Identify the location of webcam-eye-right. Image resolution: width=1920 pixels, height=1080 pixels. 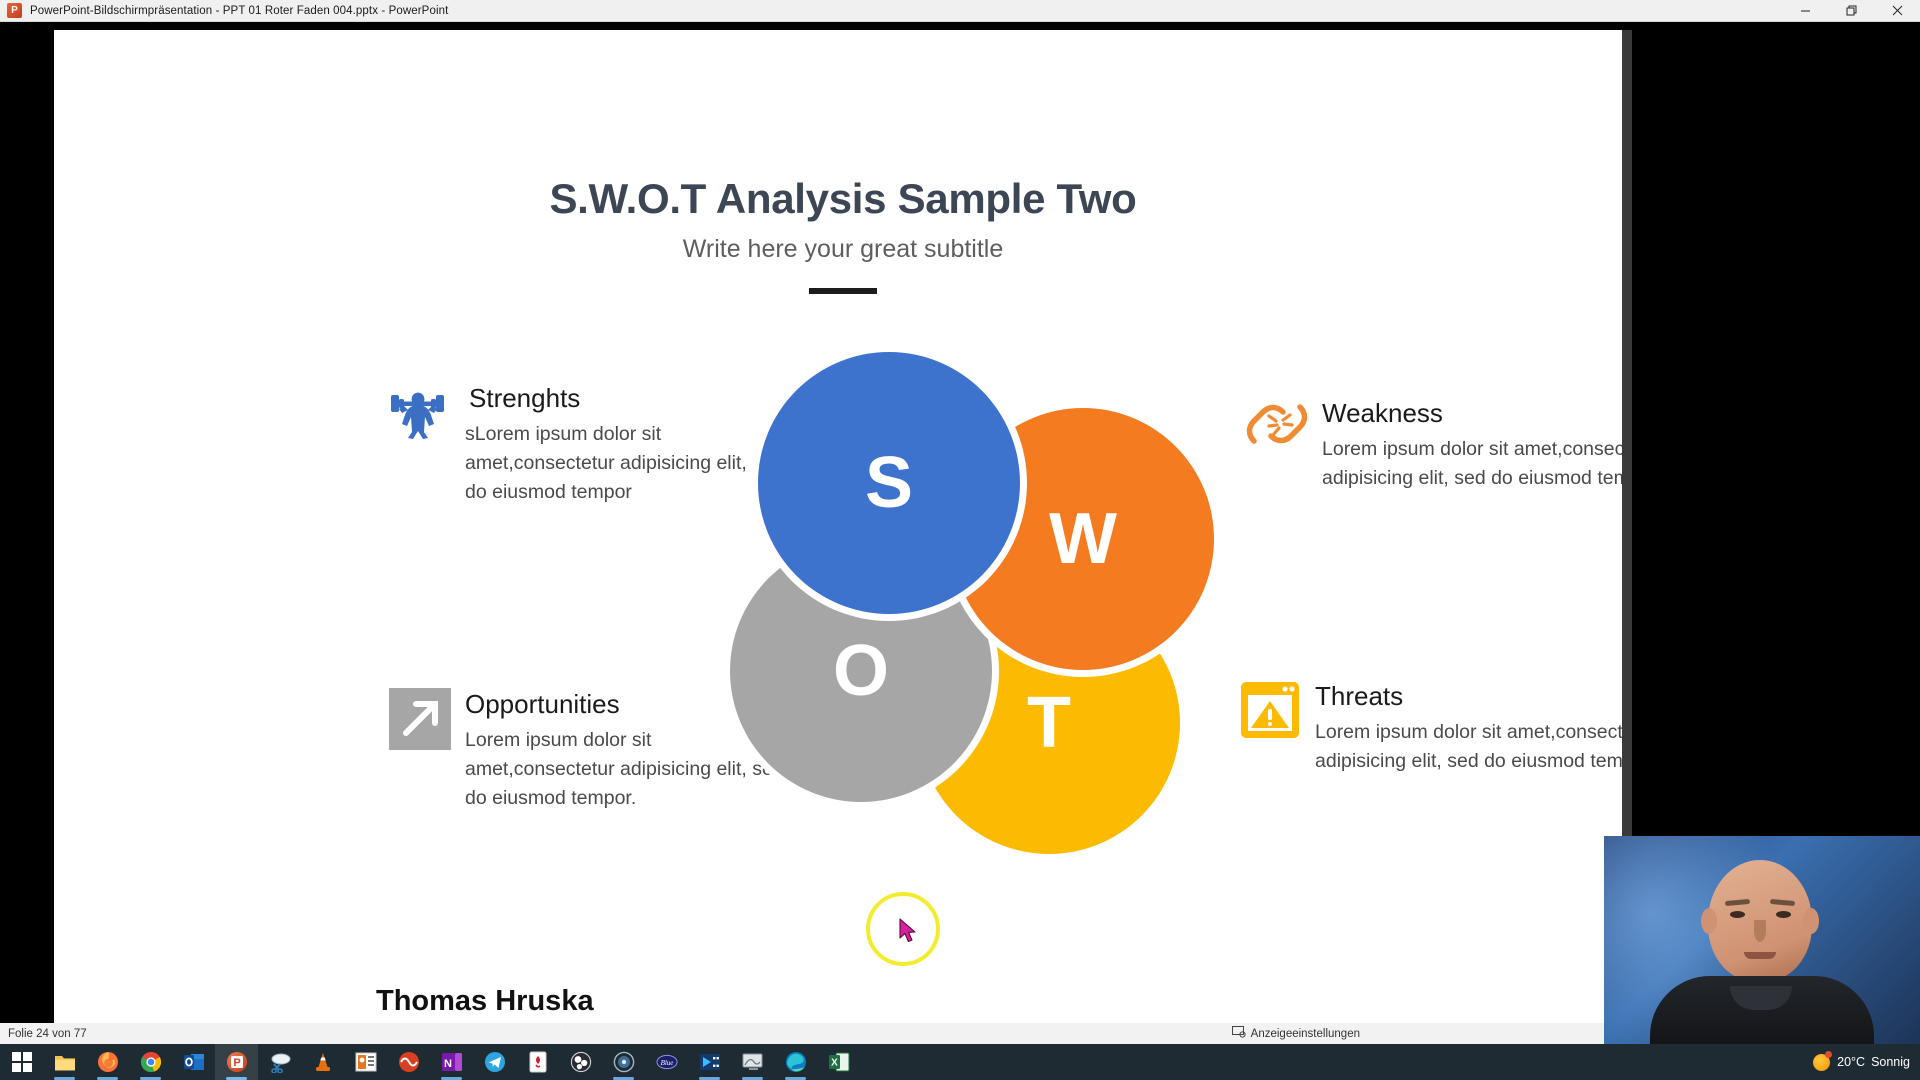
(1783, 914).